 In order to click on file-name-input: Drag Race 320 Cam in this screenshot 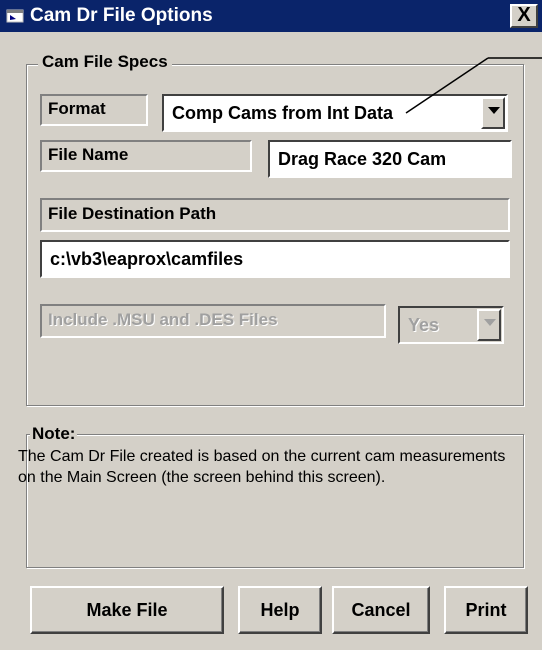, I will do `click(390, 159)`.